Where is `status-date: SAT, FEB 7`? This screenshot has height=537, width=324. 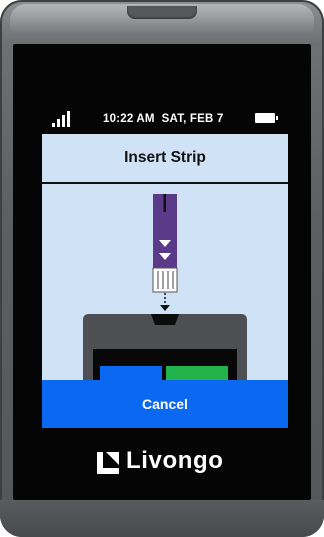
status-date: SAT, FEB 7 is located at coordinates (192, 119).